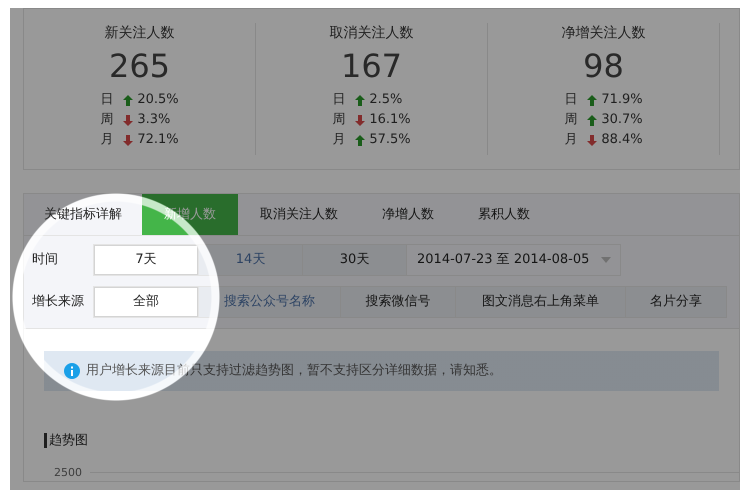  Describe the element at coordinates (372, 33) in the screenshot. I see `stat-title: 取消关注人数` at that location.